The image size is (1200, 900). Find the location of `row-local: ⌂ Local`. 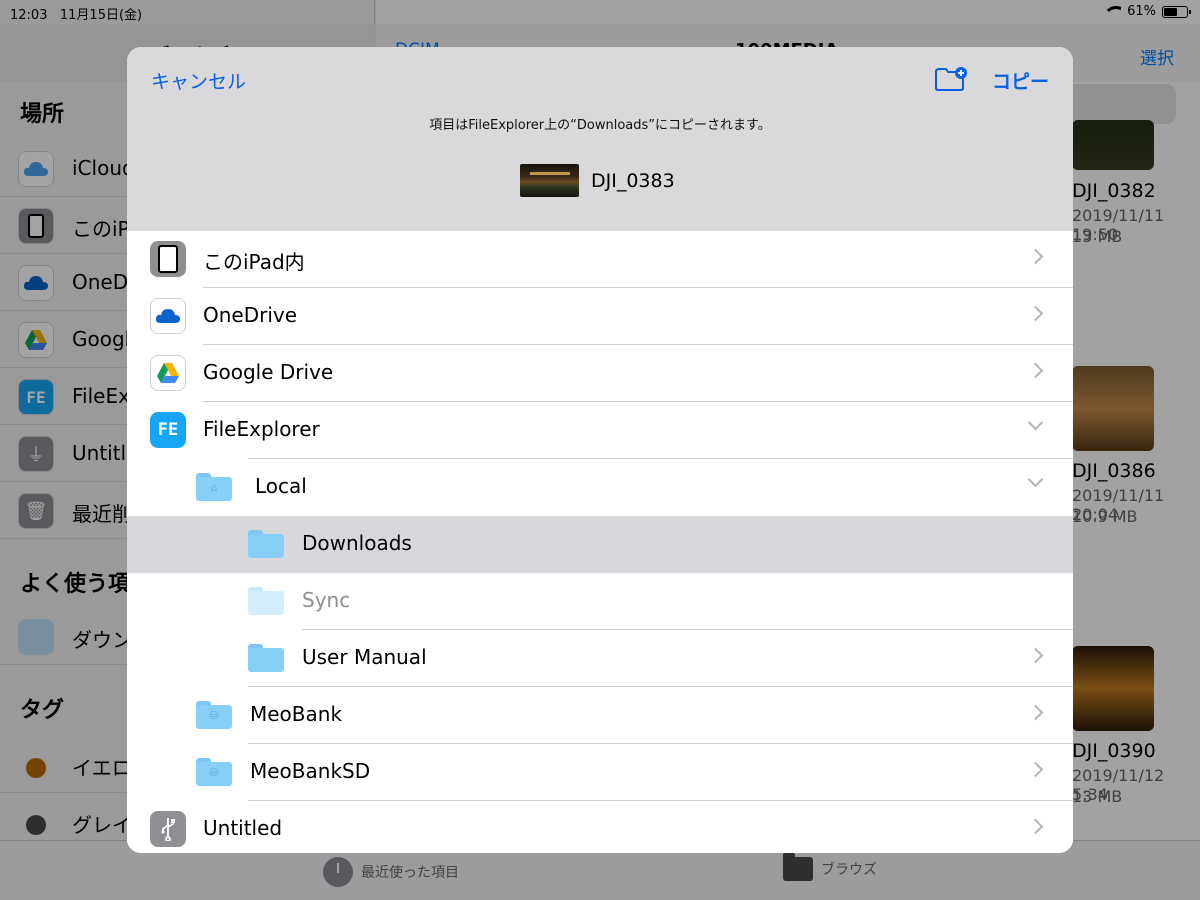

row-local: ⌂ Local is located at coordinates (600, 487).